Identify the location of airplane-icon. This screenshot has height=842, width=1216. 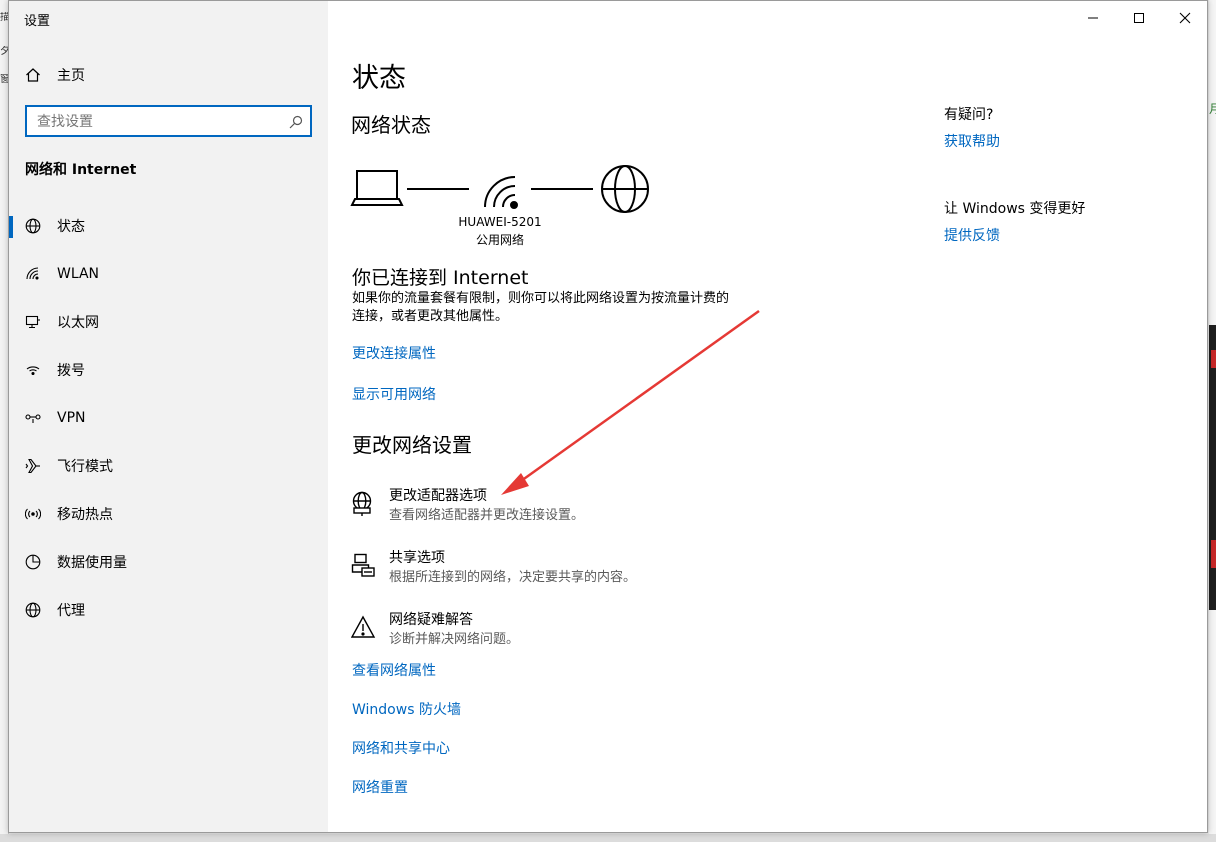
(33, 466).